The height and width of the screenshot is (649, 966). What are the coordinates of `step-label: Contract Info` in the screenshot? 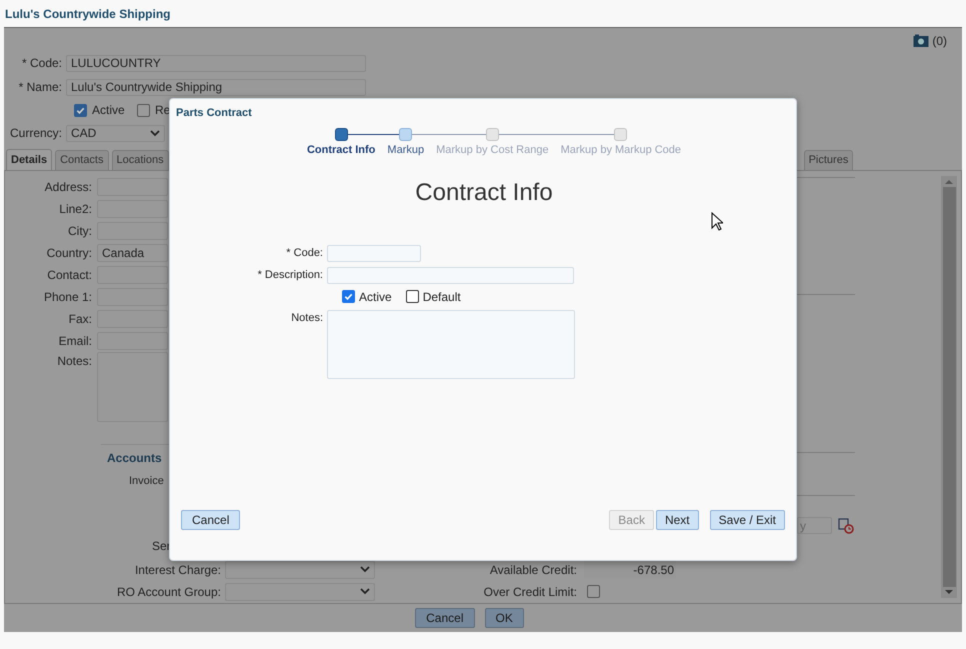 It's located at (341, 150).